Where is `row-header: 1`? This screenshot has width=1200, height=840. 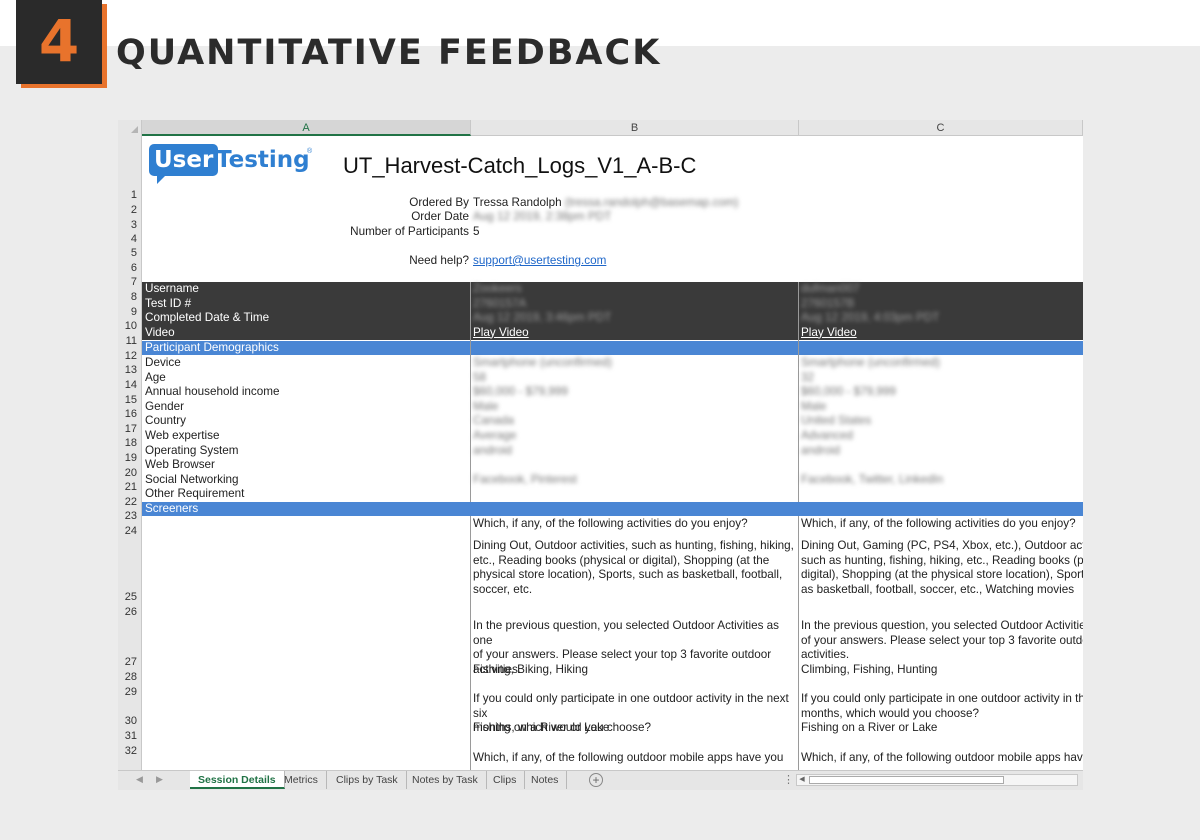 row-header: 1 is located at coordinates (129, 195).